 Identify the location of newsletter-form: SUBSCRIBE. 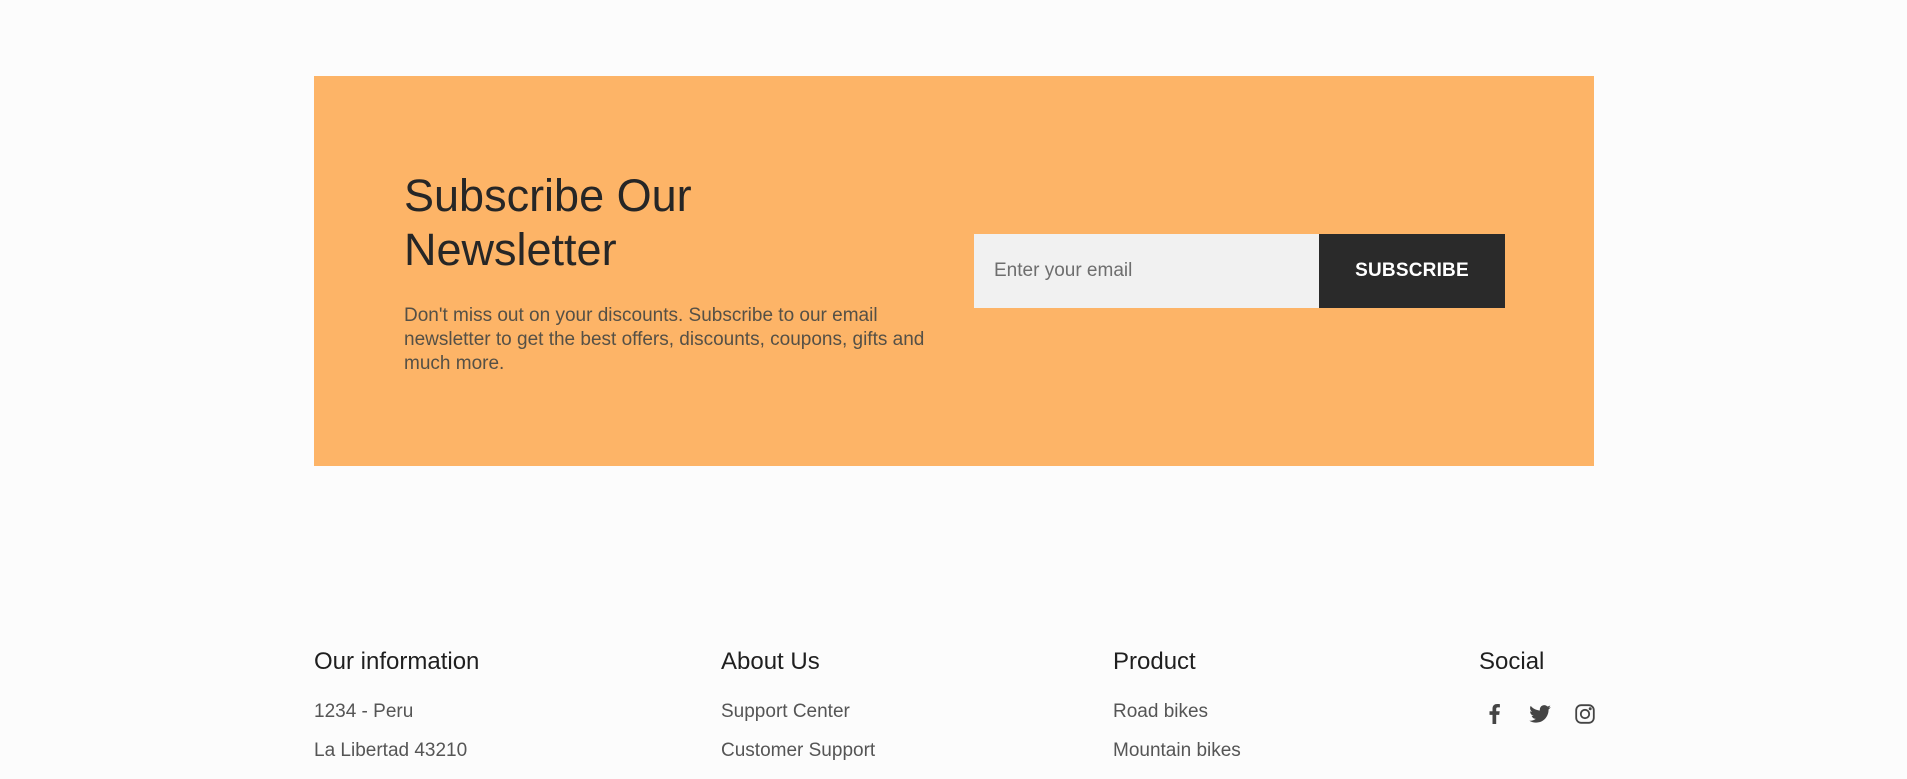
(1239, 271).